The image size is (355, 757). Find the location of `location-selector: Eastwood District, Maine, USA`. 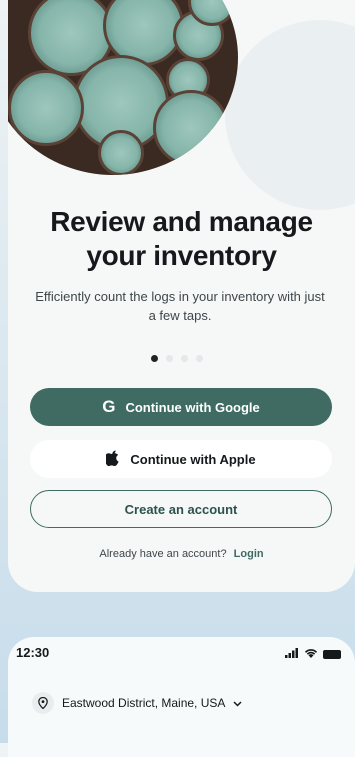

location-selector: Eastwood District, Maine, USA is located at coordinates (137, 703).